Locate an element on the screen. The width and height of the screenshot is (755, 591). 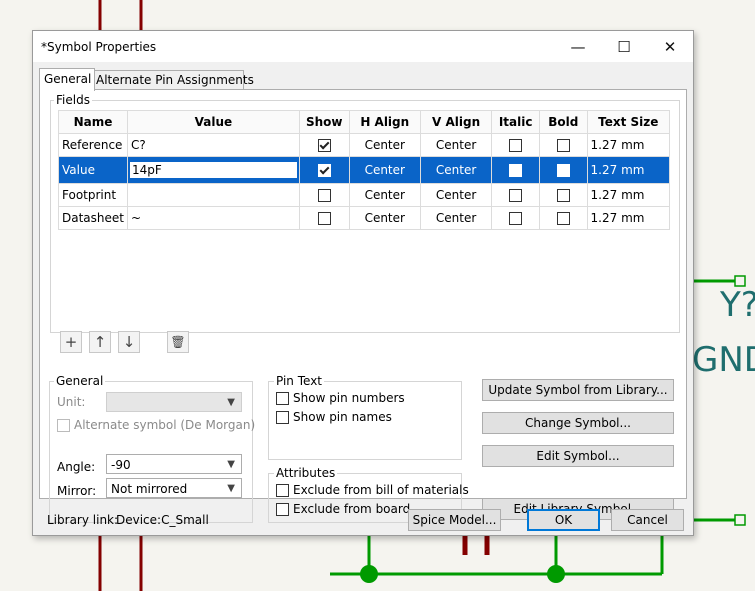
field-name-cell: Reference is located at coordinates (93, 145).